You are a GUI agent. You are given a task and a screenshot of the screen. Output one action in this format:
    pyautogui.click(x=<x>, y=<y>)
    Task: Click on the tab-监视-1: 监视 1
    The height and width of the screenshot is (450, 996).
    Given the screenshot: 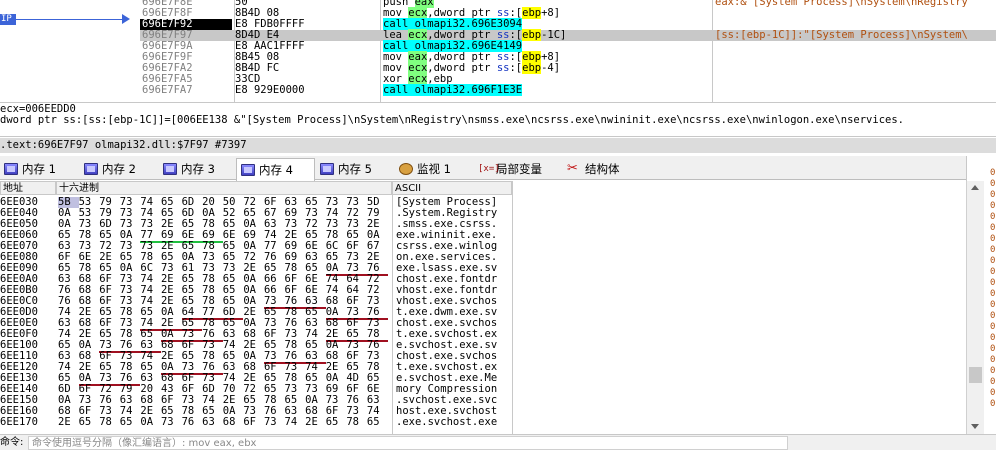 What is the action you would take?
    pyautogui.click(x=434, y=169)
    